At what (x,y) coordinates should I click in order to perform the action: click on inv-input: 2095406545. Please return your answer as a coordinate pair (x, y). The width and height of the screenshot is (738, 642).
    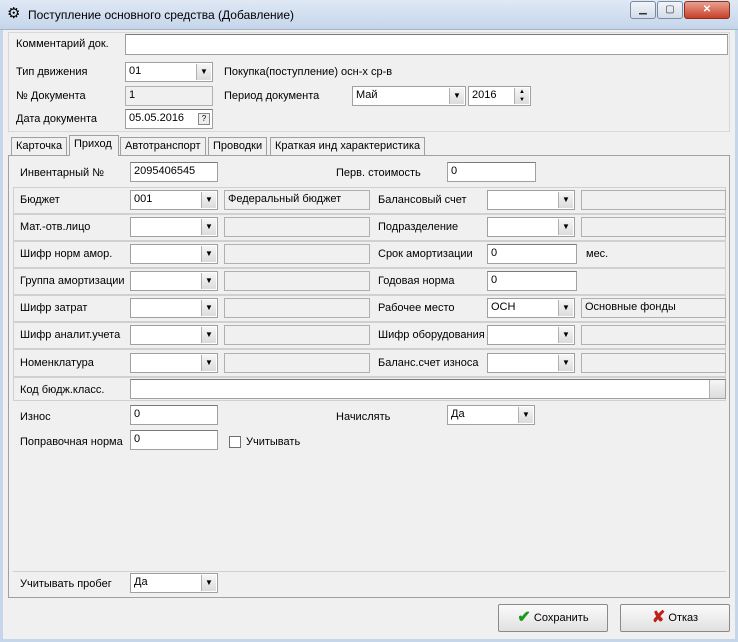
    Looking at the image, I should click on (174, 172).